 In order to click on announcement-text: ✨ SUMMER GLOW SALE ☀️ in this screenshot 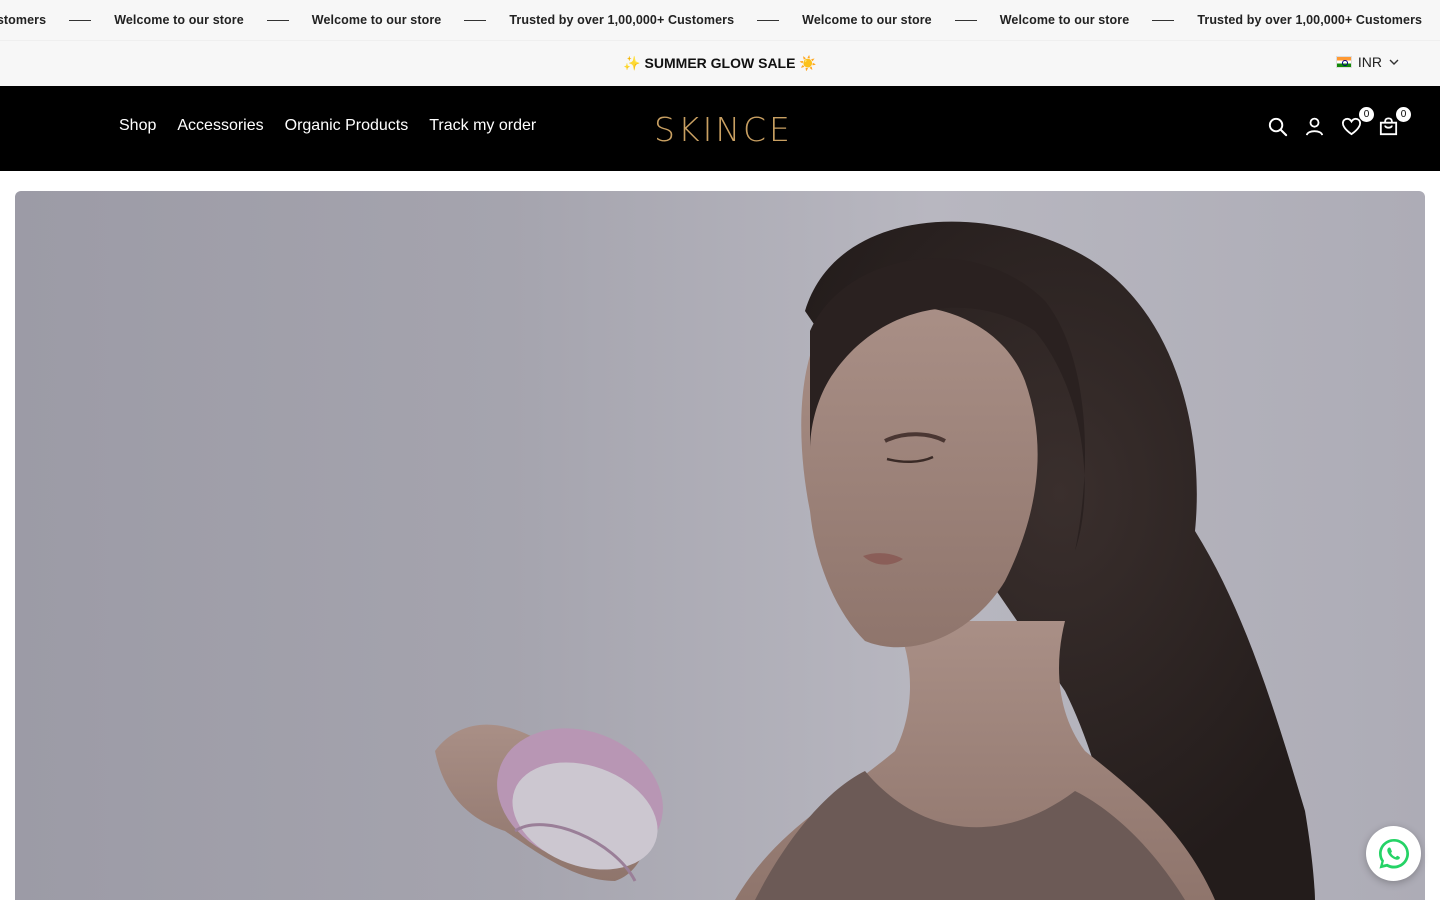, I will do `click(720, 63)`.